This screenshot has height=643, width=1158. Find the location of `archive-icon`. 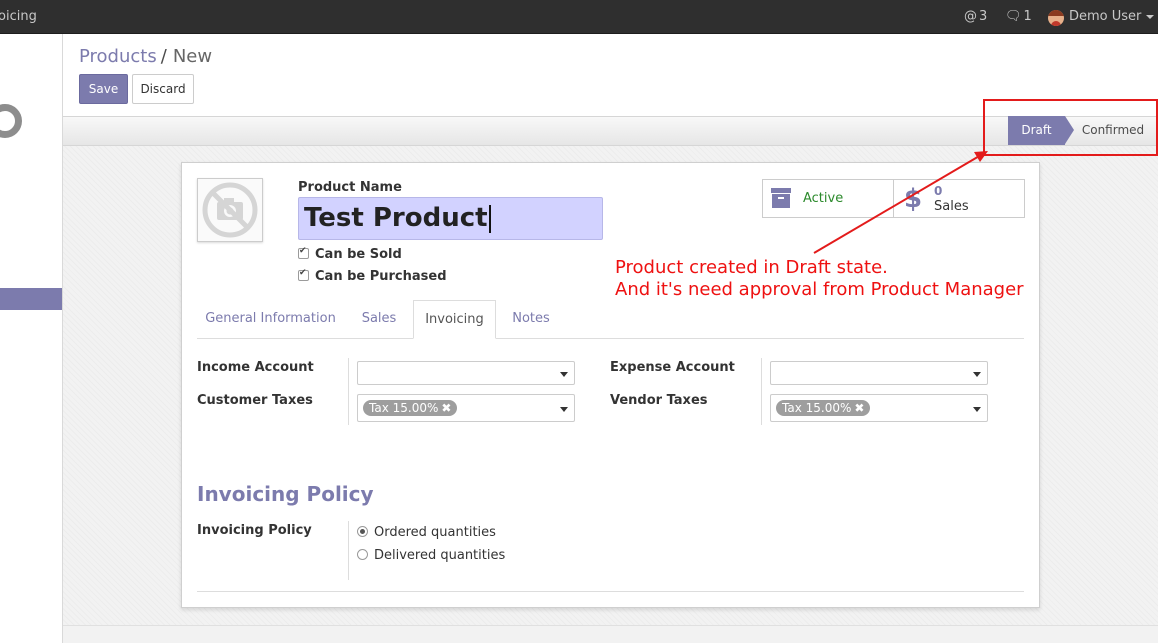

archive-icon is located at coordinates (781, 198).